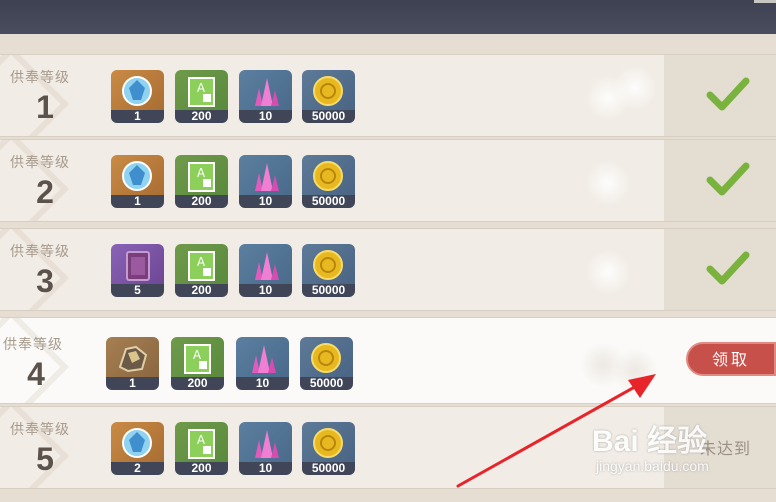 The image size is (776, 502). I want to click on purple-book-icon, so click(138, 266).